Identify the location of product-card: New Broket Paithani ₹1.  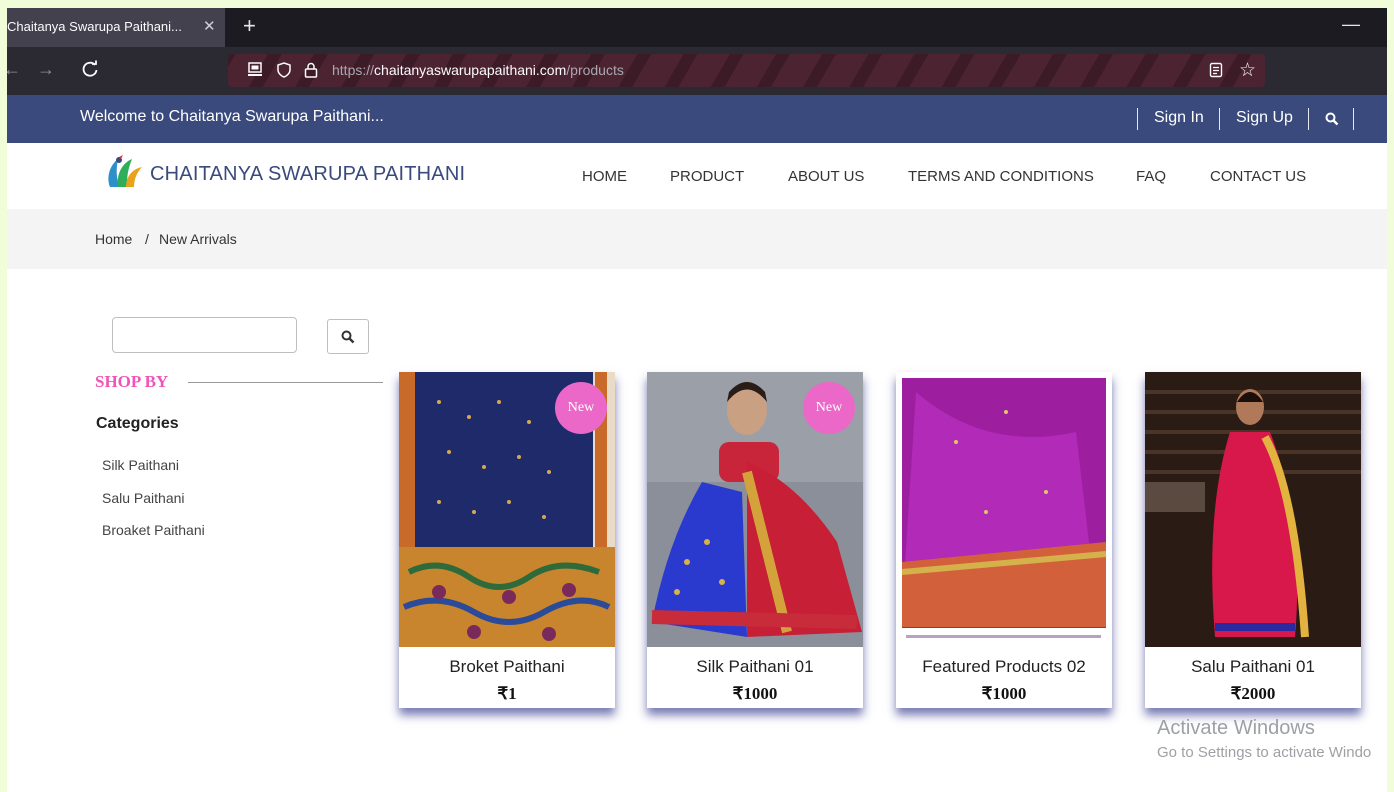
(507, 540).